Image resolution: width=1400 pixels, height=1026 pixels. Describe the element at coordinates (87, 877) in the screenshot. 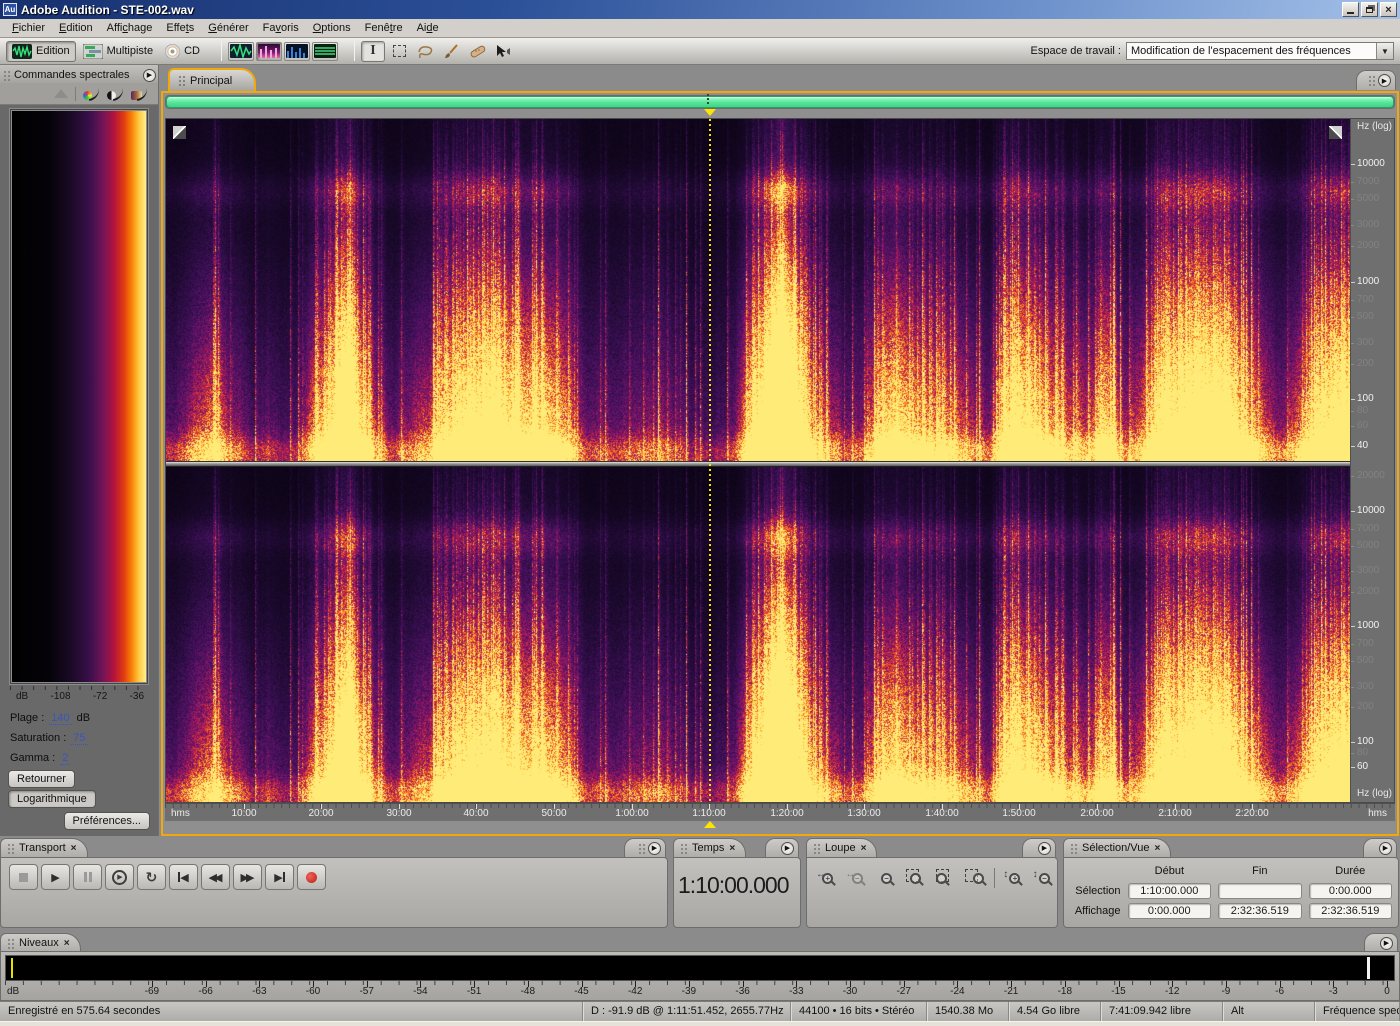

I see `pause-button` at that location.